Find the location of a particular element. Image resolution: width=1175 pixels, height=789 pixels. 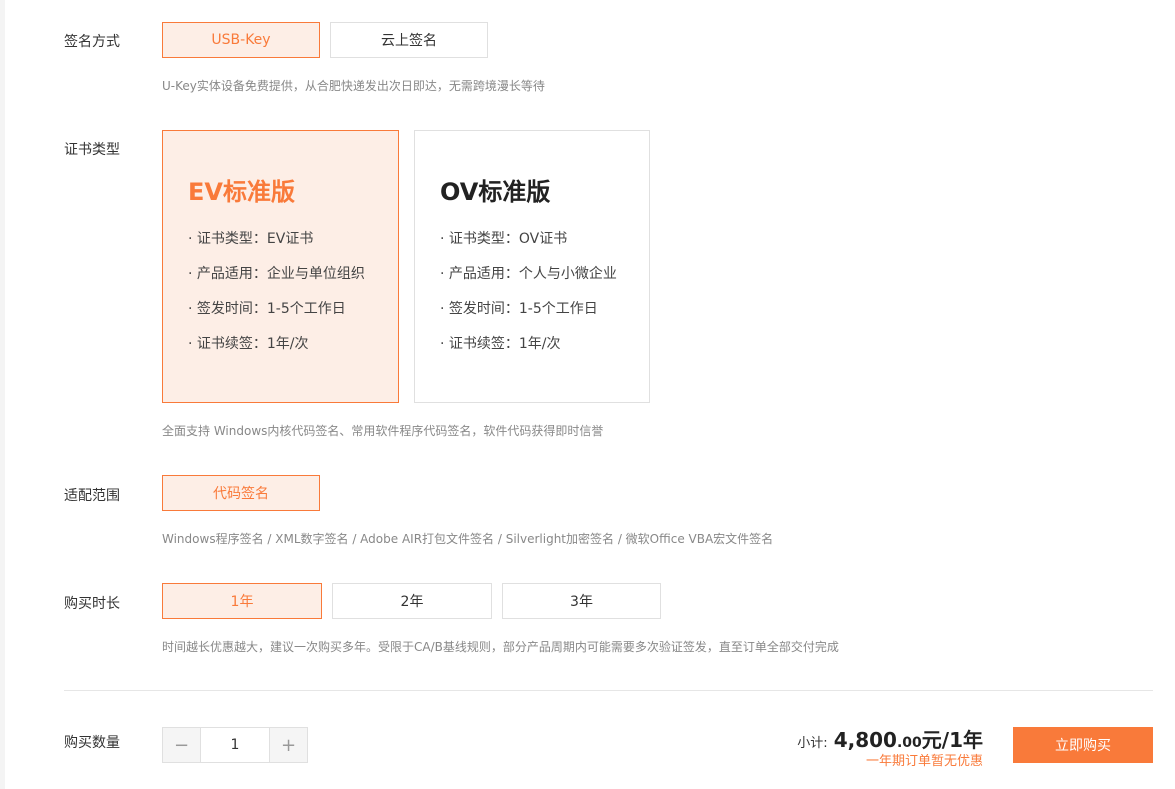

cert-type-hint: 全面支持 Windows内核代码签名、常用软件程序代码签名，软件代码获得即时信誉 is located at coordinates (383, 431).